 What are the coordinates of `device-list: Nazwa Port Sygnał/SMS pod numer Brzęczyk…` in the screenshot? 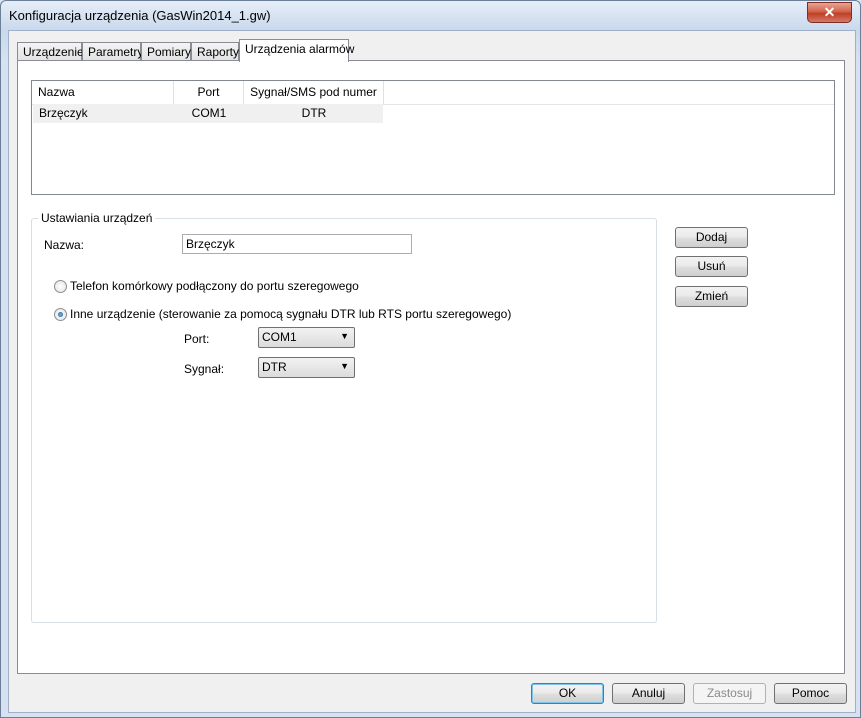 It's located at (433, 137).